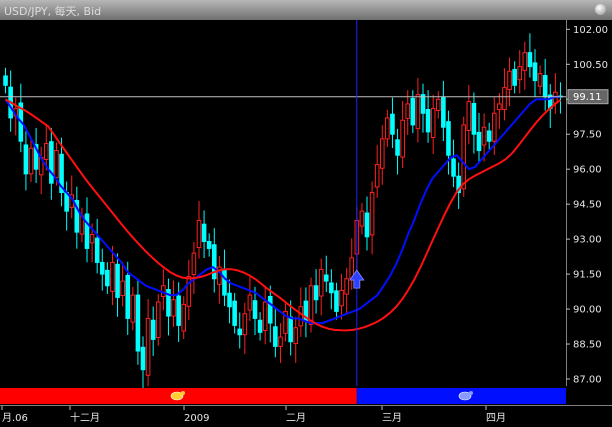  What do you see at coordinates (296, 418) in the screenshot?
I see `x-tick-label: 二月` at bounding box center [296, 418].